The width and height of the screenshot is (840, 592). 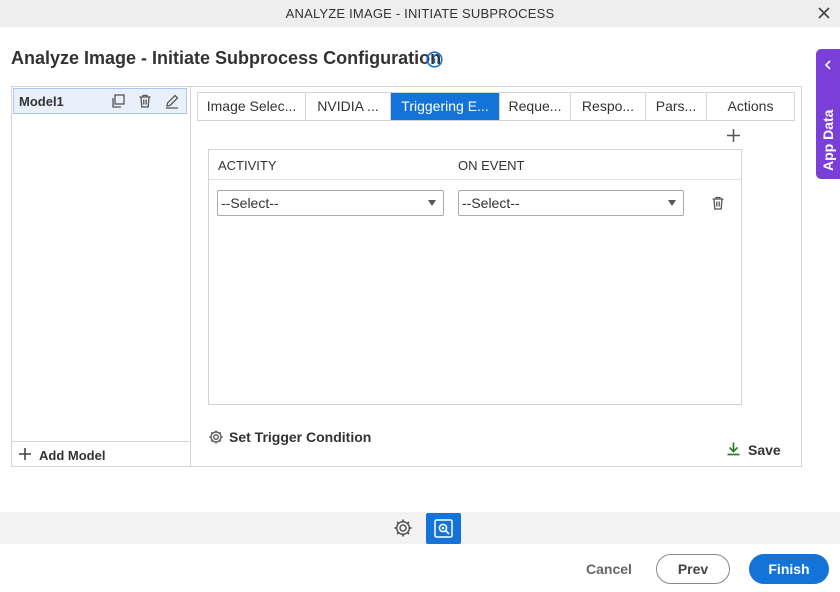 I want to click on add-model-button: Add Model, so click(x=100, y=453).